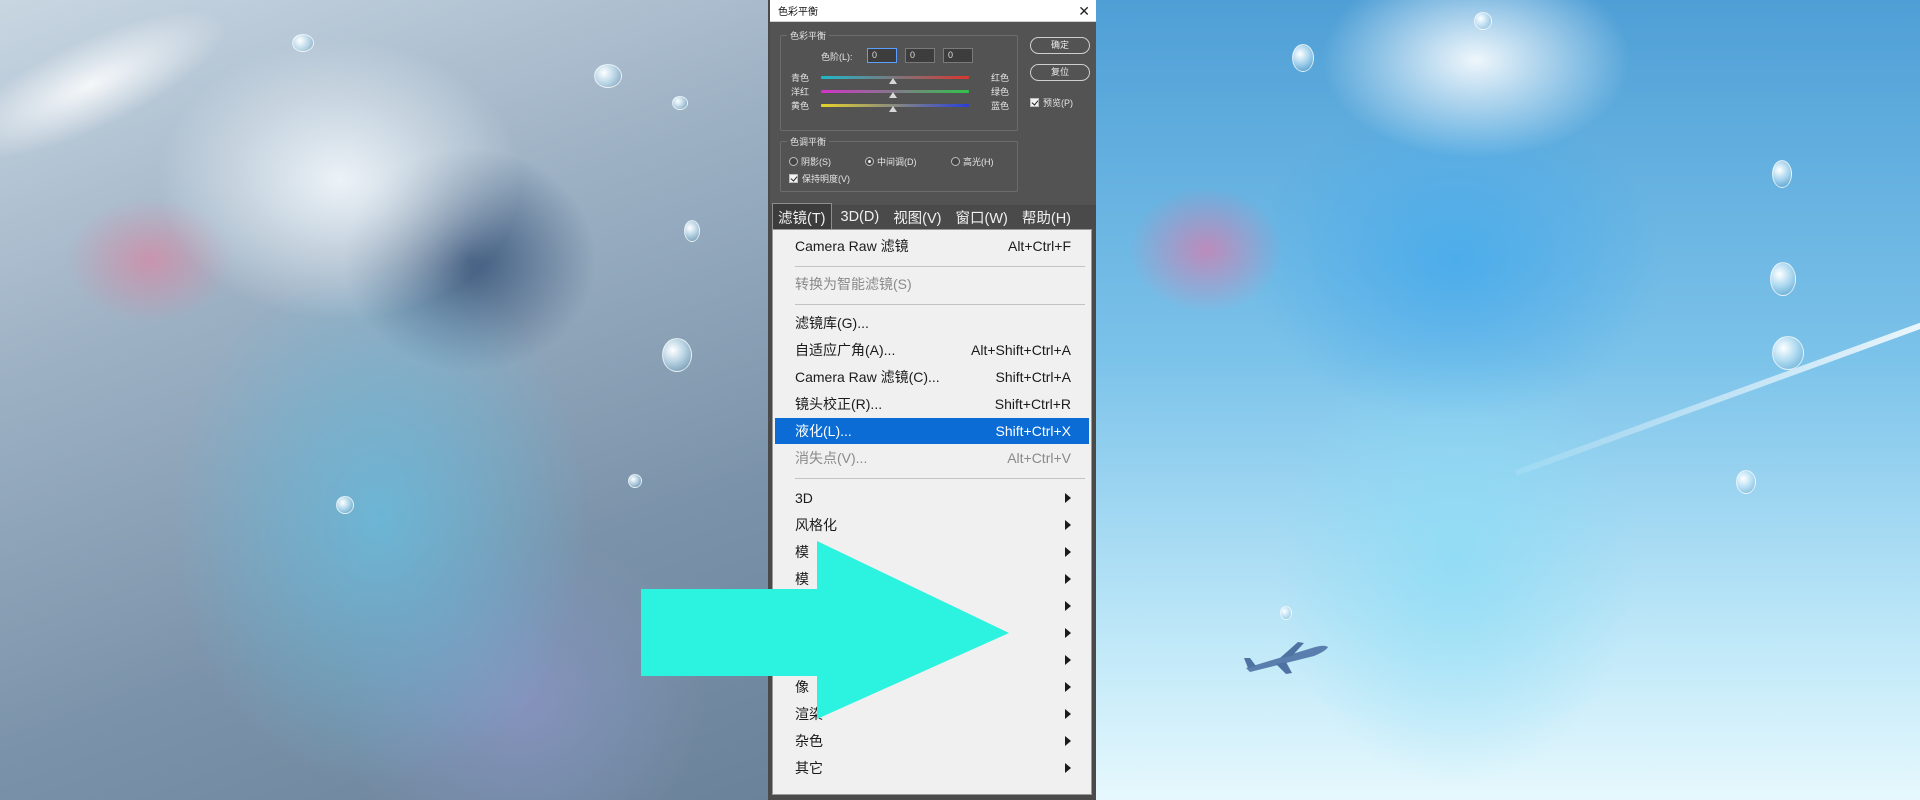 This screenshot has width=1920, height=800. I want to click on levels-input-magenta-green: 0, so click(920, 55).